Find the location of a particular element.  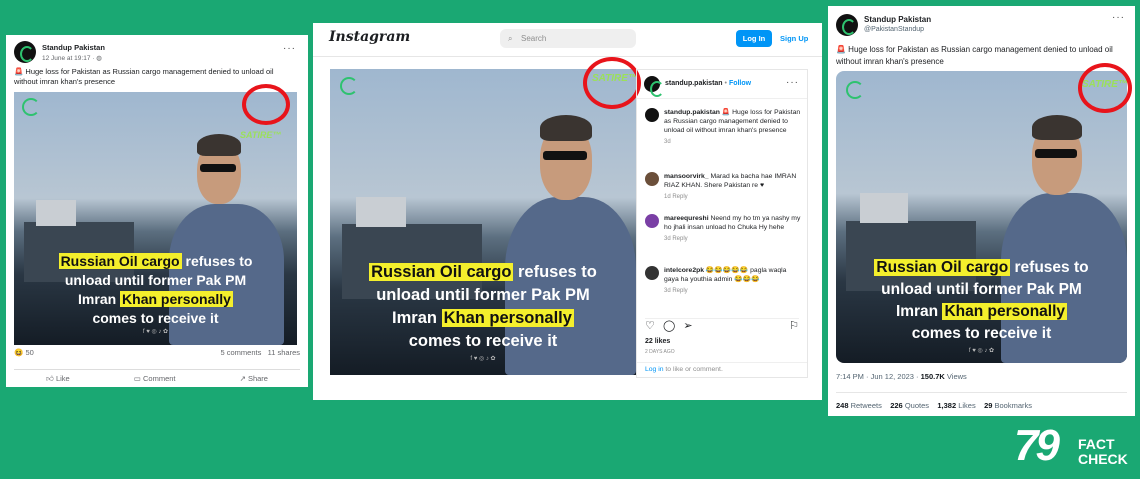

panel-header: standup.pakistan • Follow ··· is located at coordinates (722, 84).